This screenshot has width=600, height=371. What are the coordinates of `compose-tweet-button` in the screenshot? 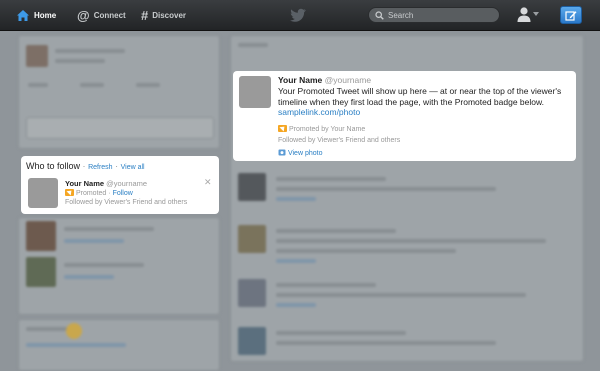 It's located at (571, 15).